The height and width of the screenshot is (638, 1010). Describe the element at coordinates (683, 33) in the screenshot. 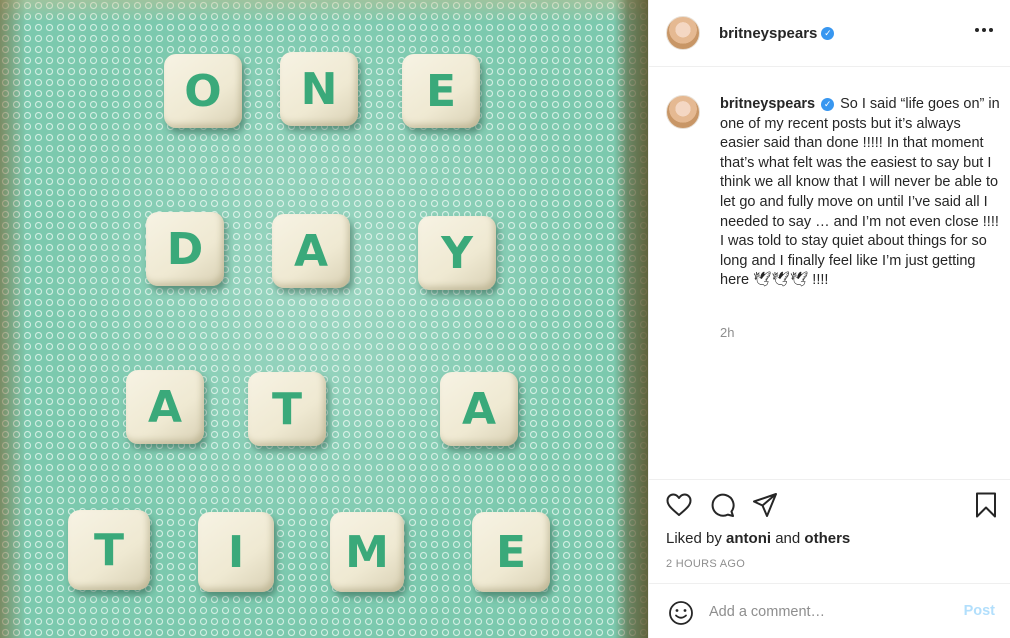

I see `avatar` at that location.